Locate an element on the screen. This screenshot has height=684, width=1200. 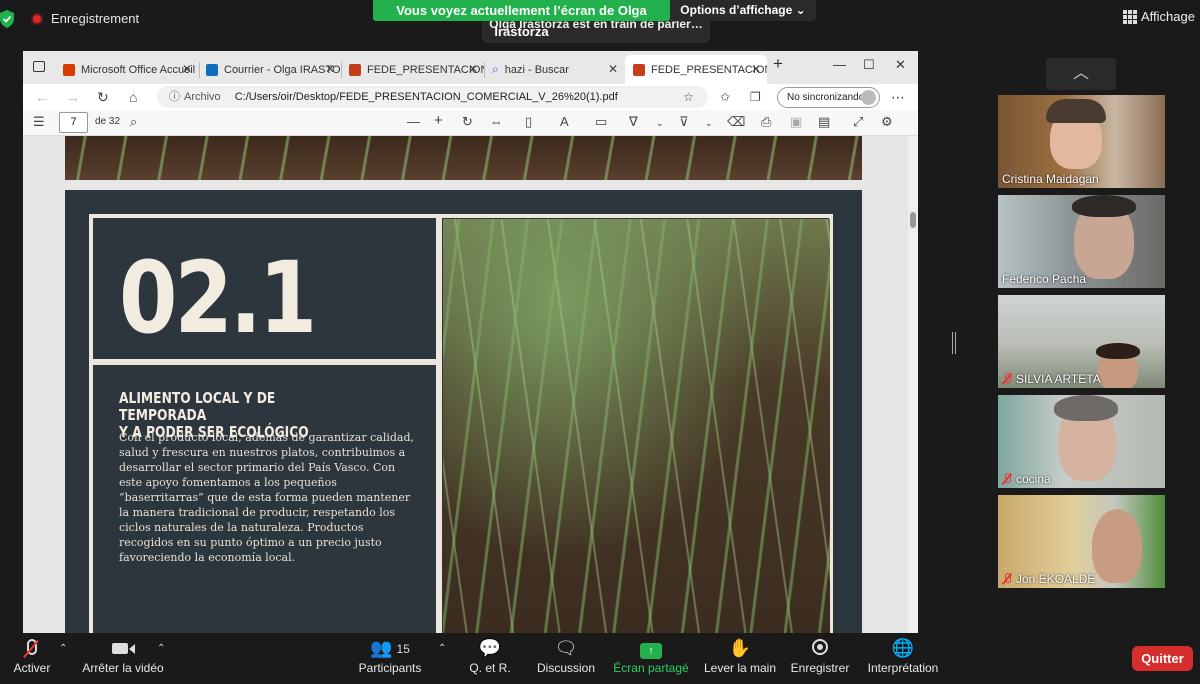
previous-page-photo is located at coordinates (463, 158).